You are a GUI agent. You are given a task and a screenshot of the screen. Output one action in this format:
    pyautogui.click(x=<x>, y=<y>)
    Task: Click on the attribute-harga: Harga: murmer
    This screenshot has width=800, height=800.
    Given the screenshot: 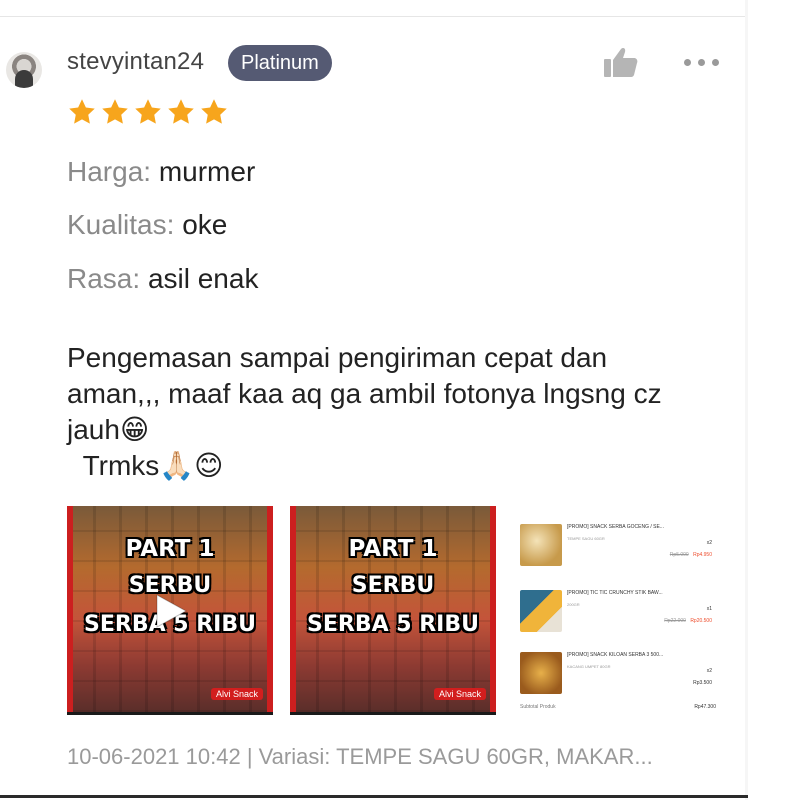 What is the action you would take?
    pyautogui.click(x=161, y=172)
    